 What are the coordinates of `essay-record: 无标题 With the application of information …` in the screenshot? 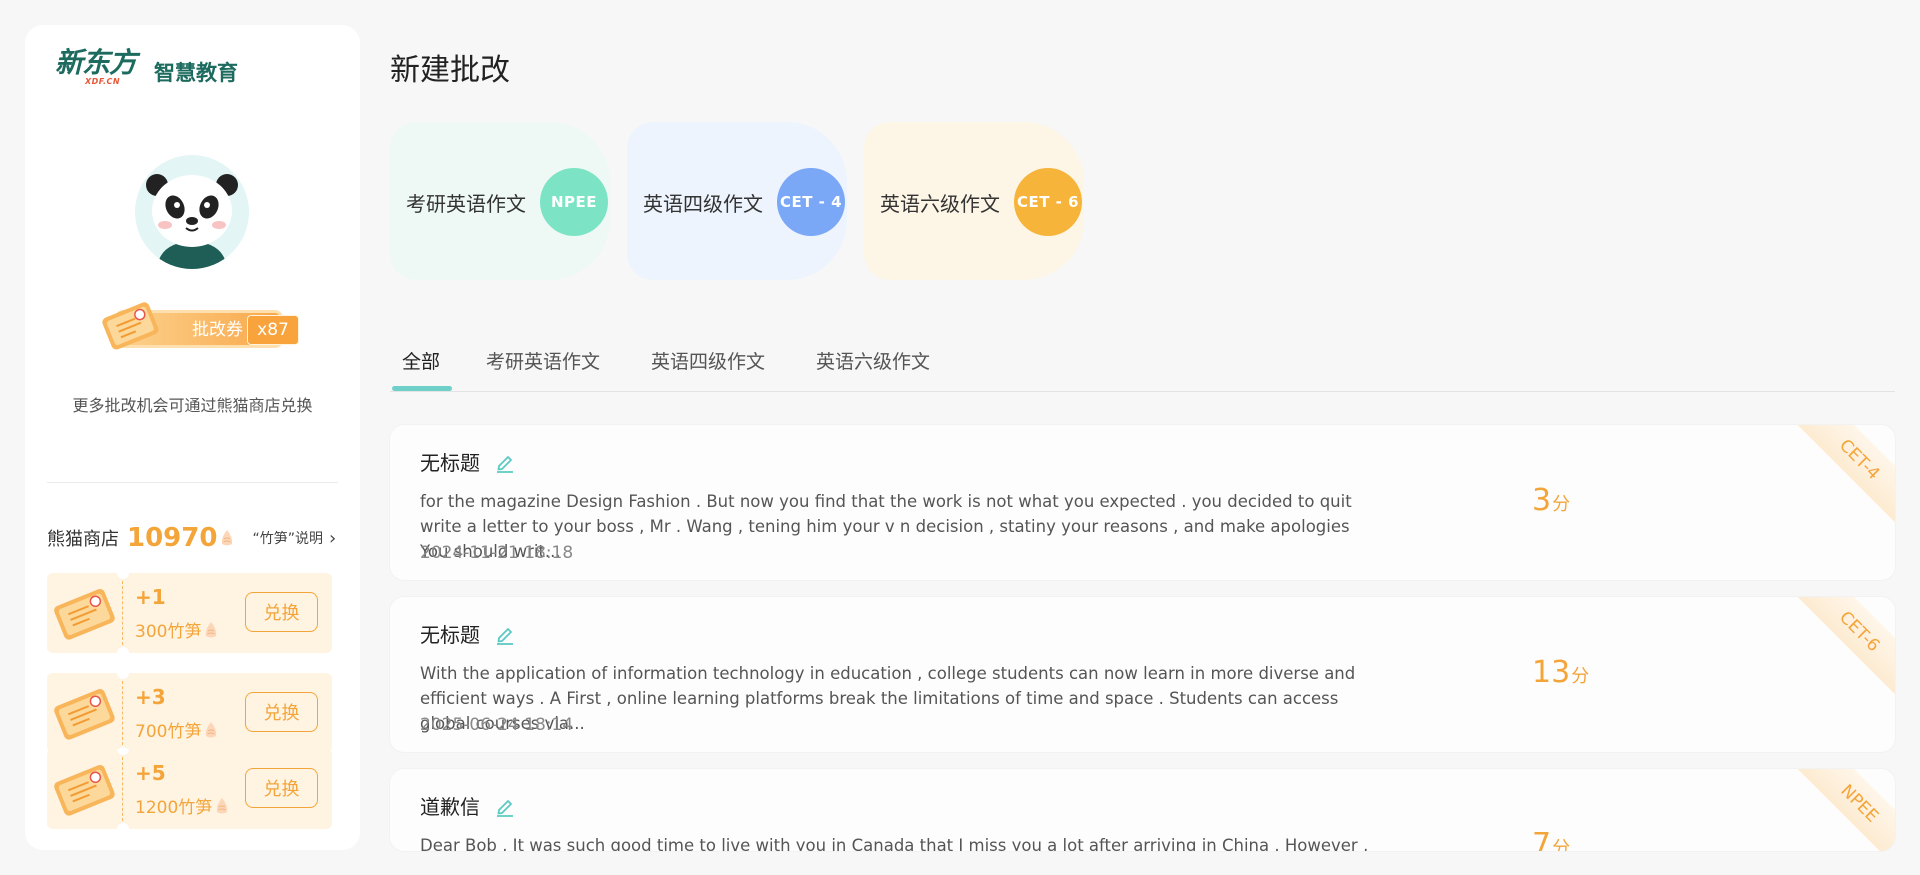 It's located at (1142, 674).